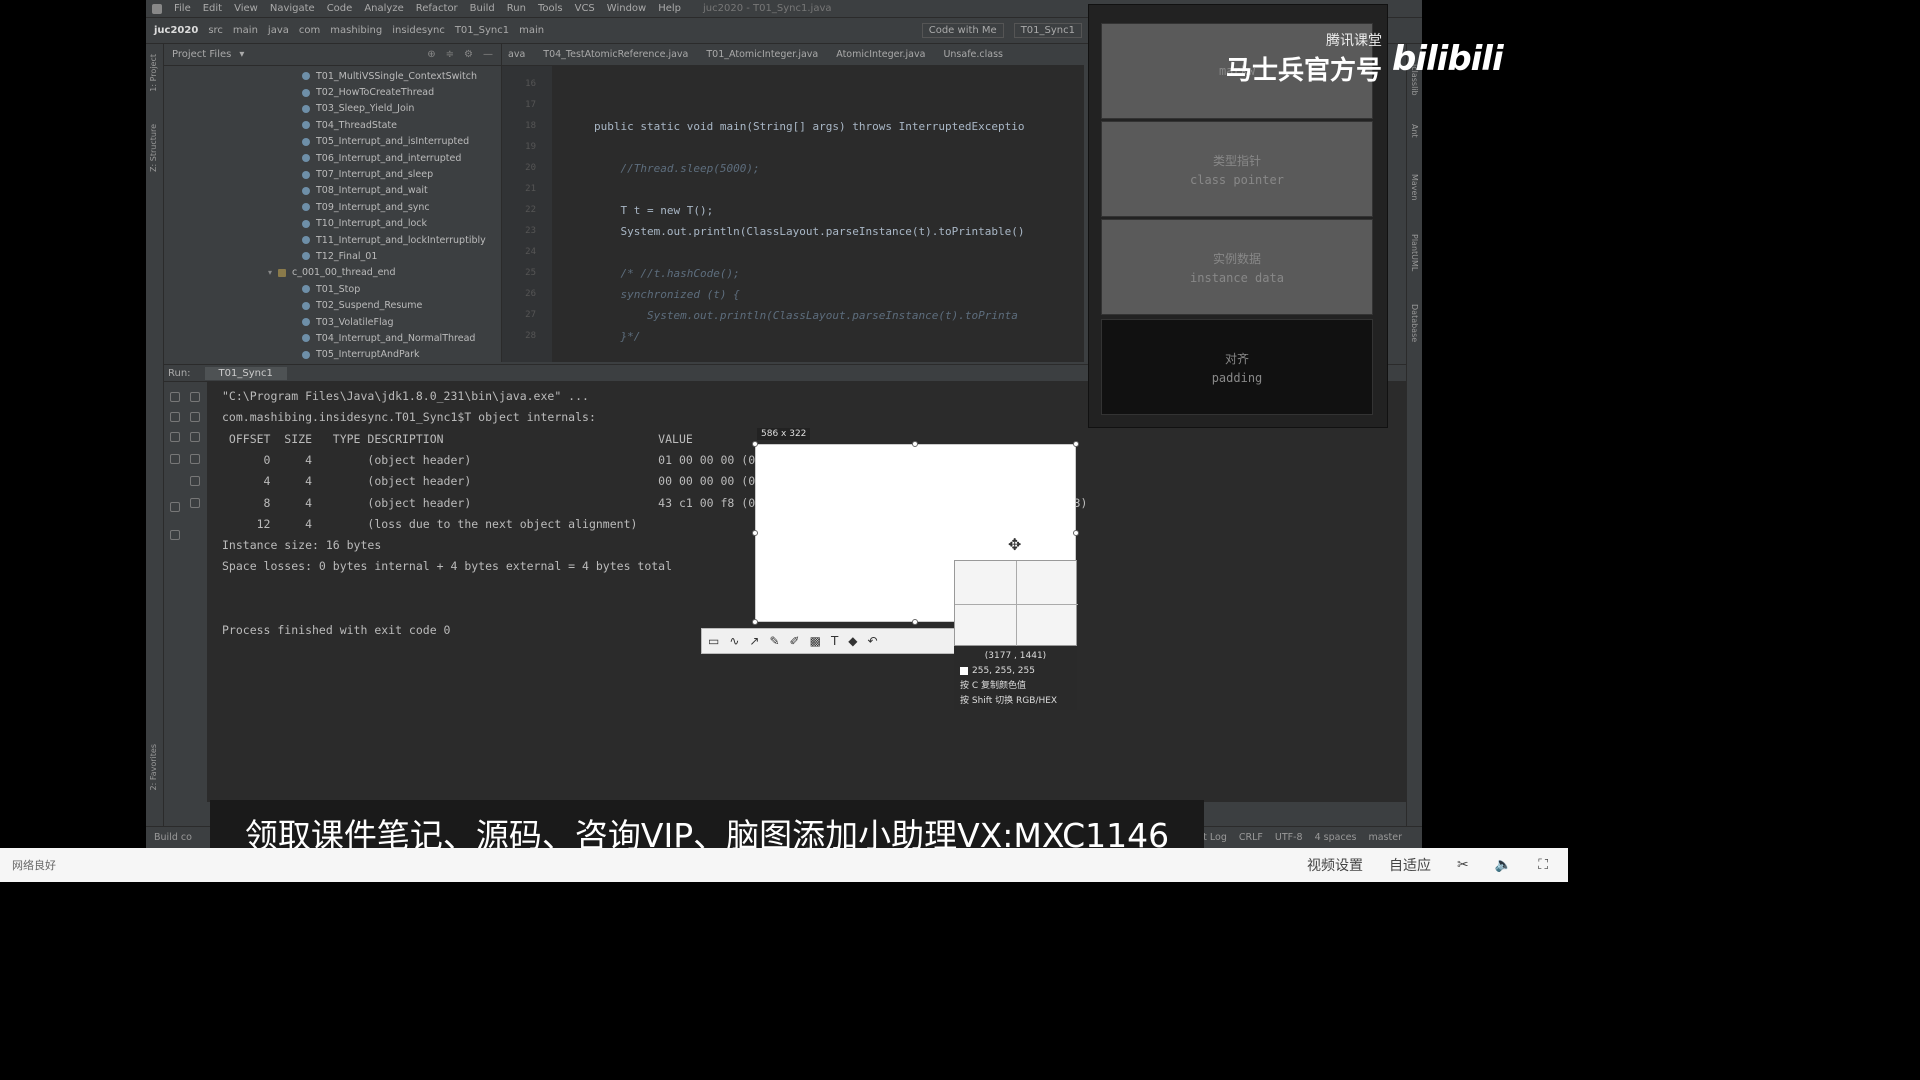 This screenshot has width=1920, height=1080. I want to click on menu-view: View, so click(246, 8).